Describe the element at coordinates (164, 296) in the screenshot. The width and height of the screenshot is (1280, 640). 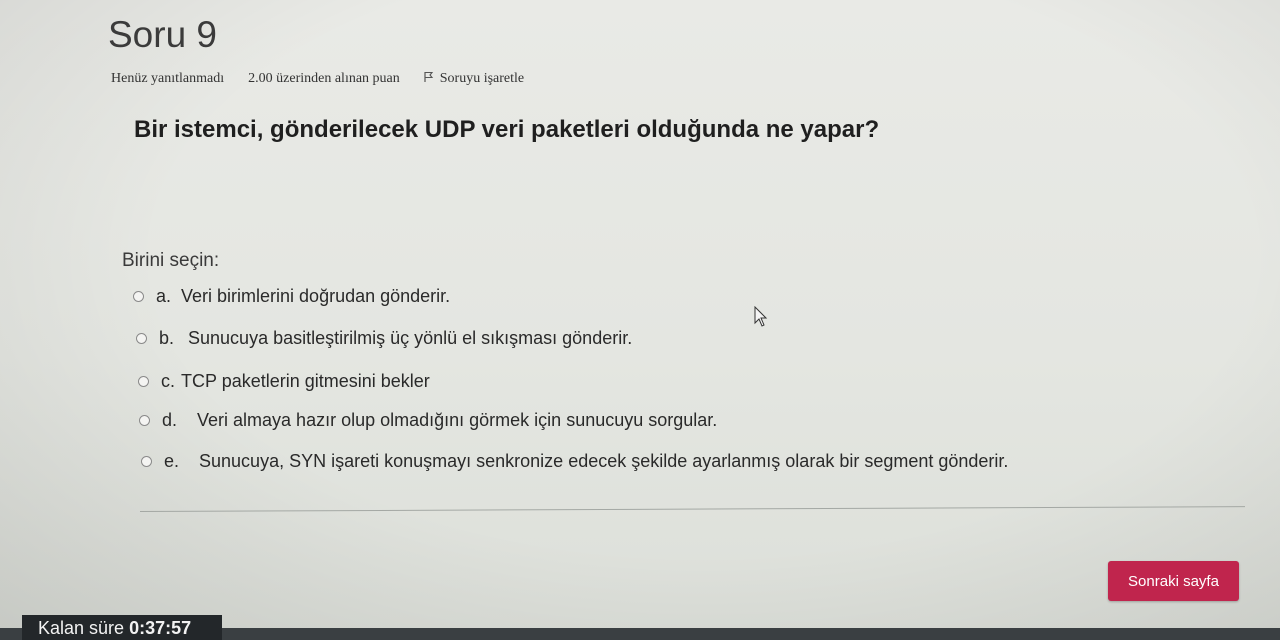
I see `answer-letter: a.` at that location.